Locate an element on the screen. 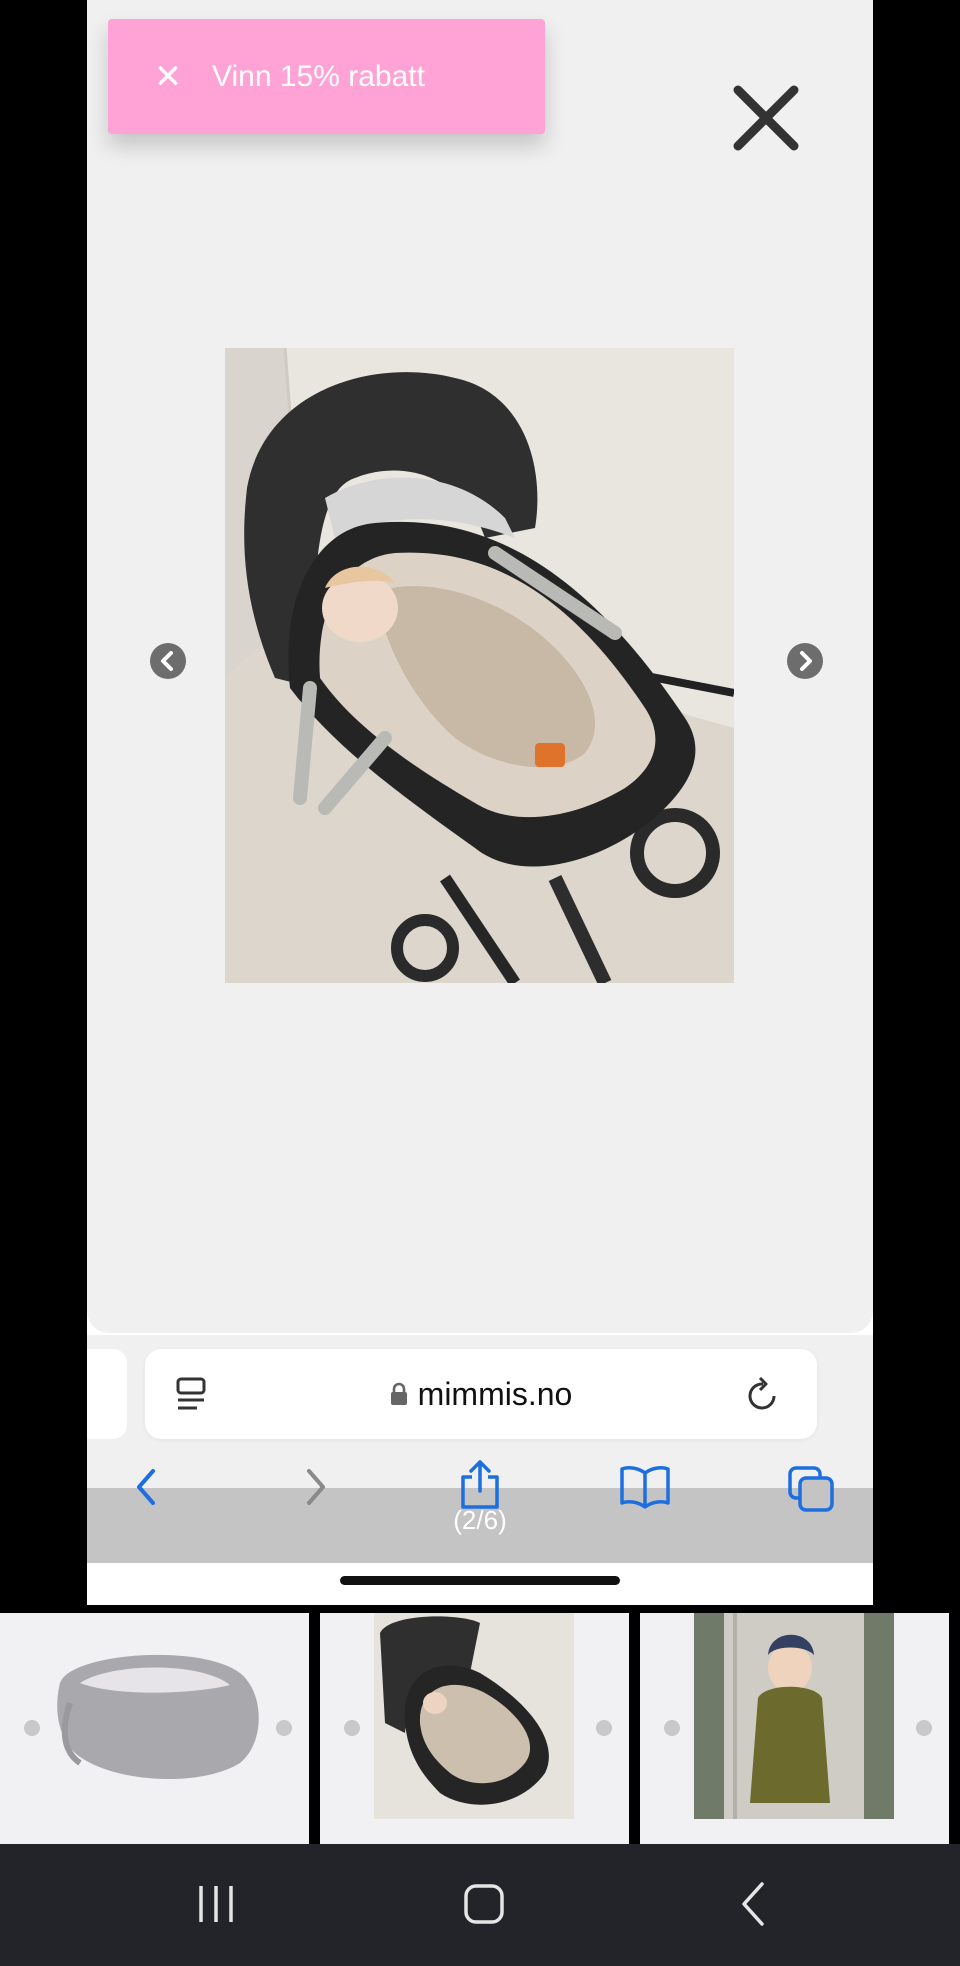 The width and height of the screenshot is (960, 1966). close-icon: ✕ is located at coordinates (168, 77).